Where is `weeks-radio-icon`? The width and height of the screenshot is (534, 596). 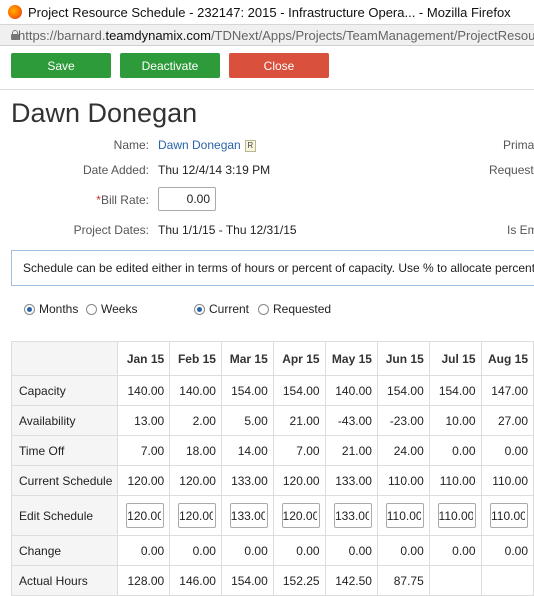
weeks-radio-icon is located at coordinates (91, 309).